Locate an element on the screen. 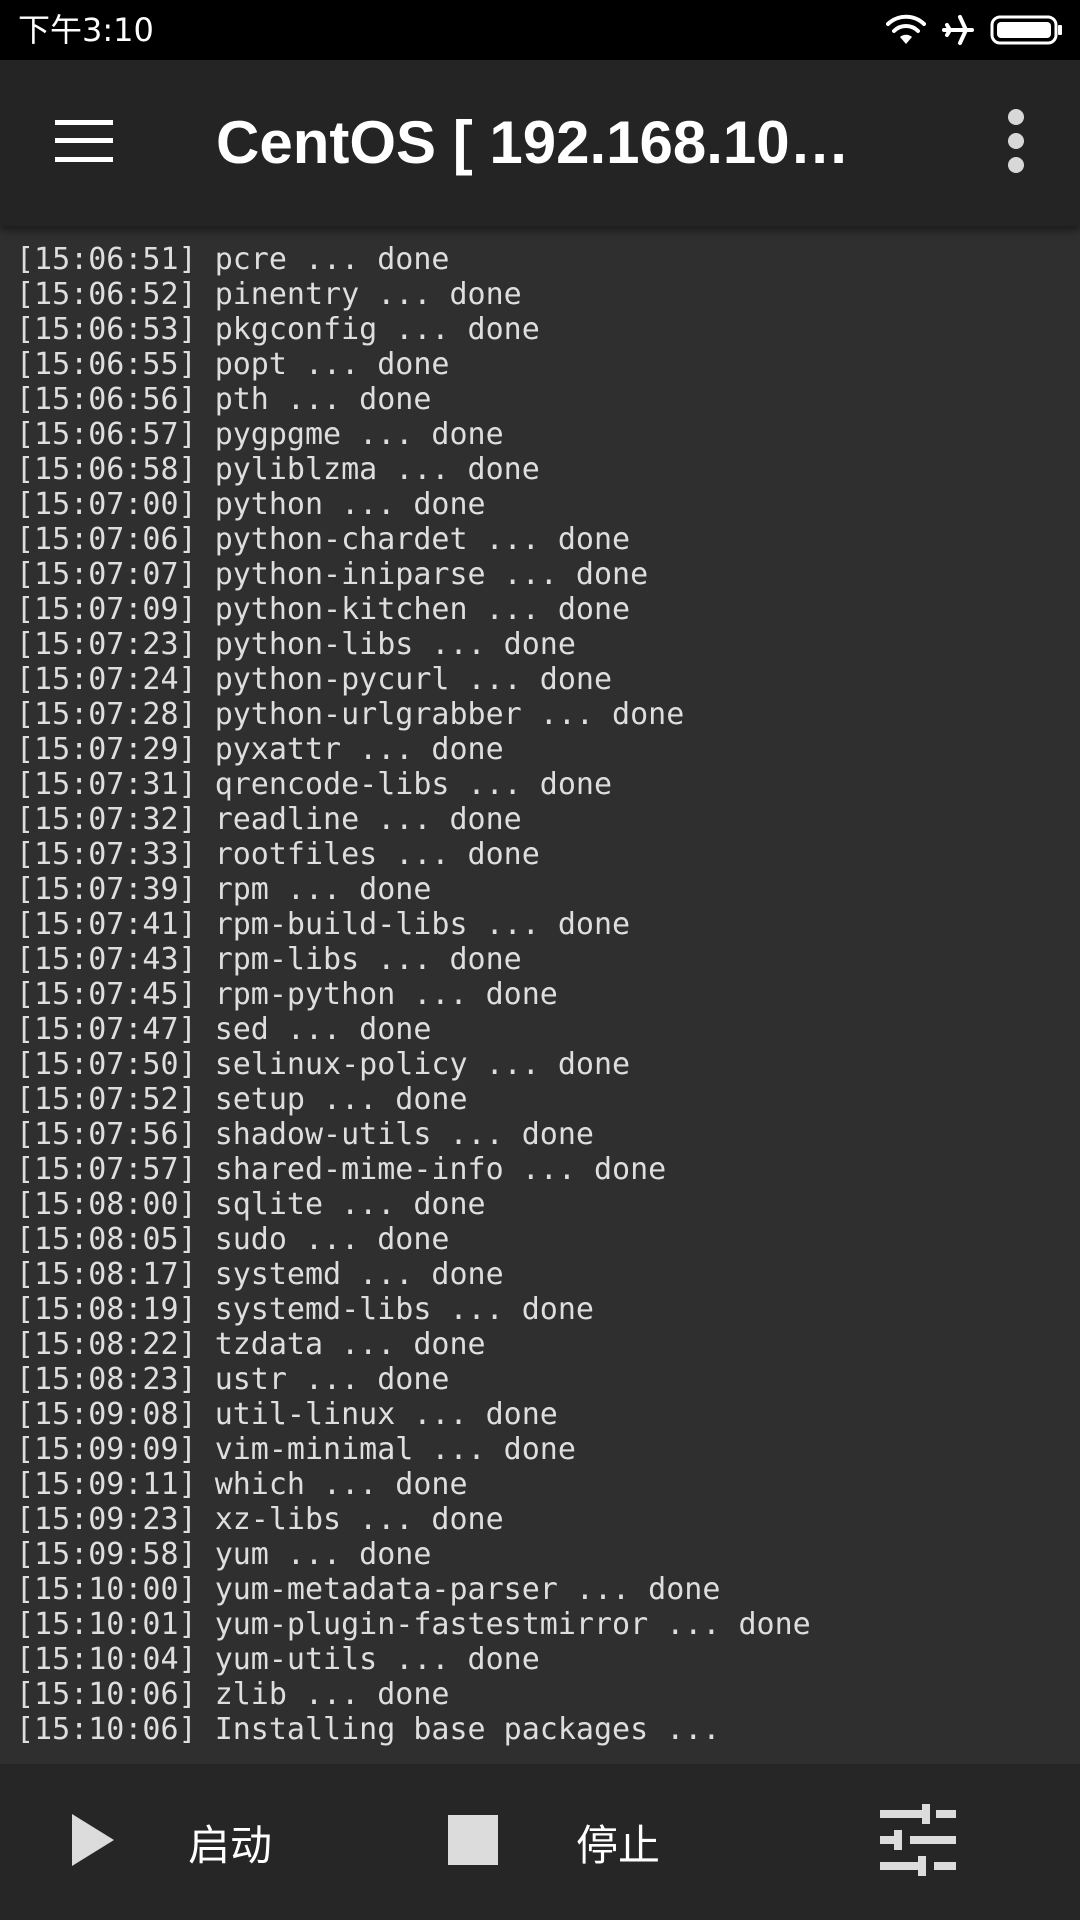 The image size is (1080, 1920). log-timestamp: [15:07:33] is located at coordinates (106, 854).